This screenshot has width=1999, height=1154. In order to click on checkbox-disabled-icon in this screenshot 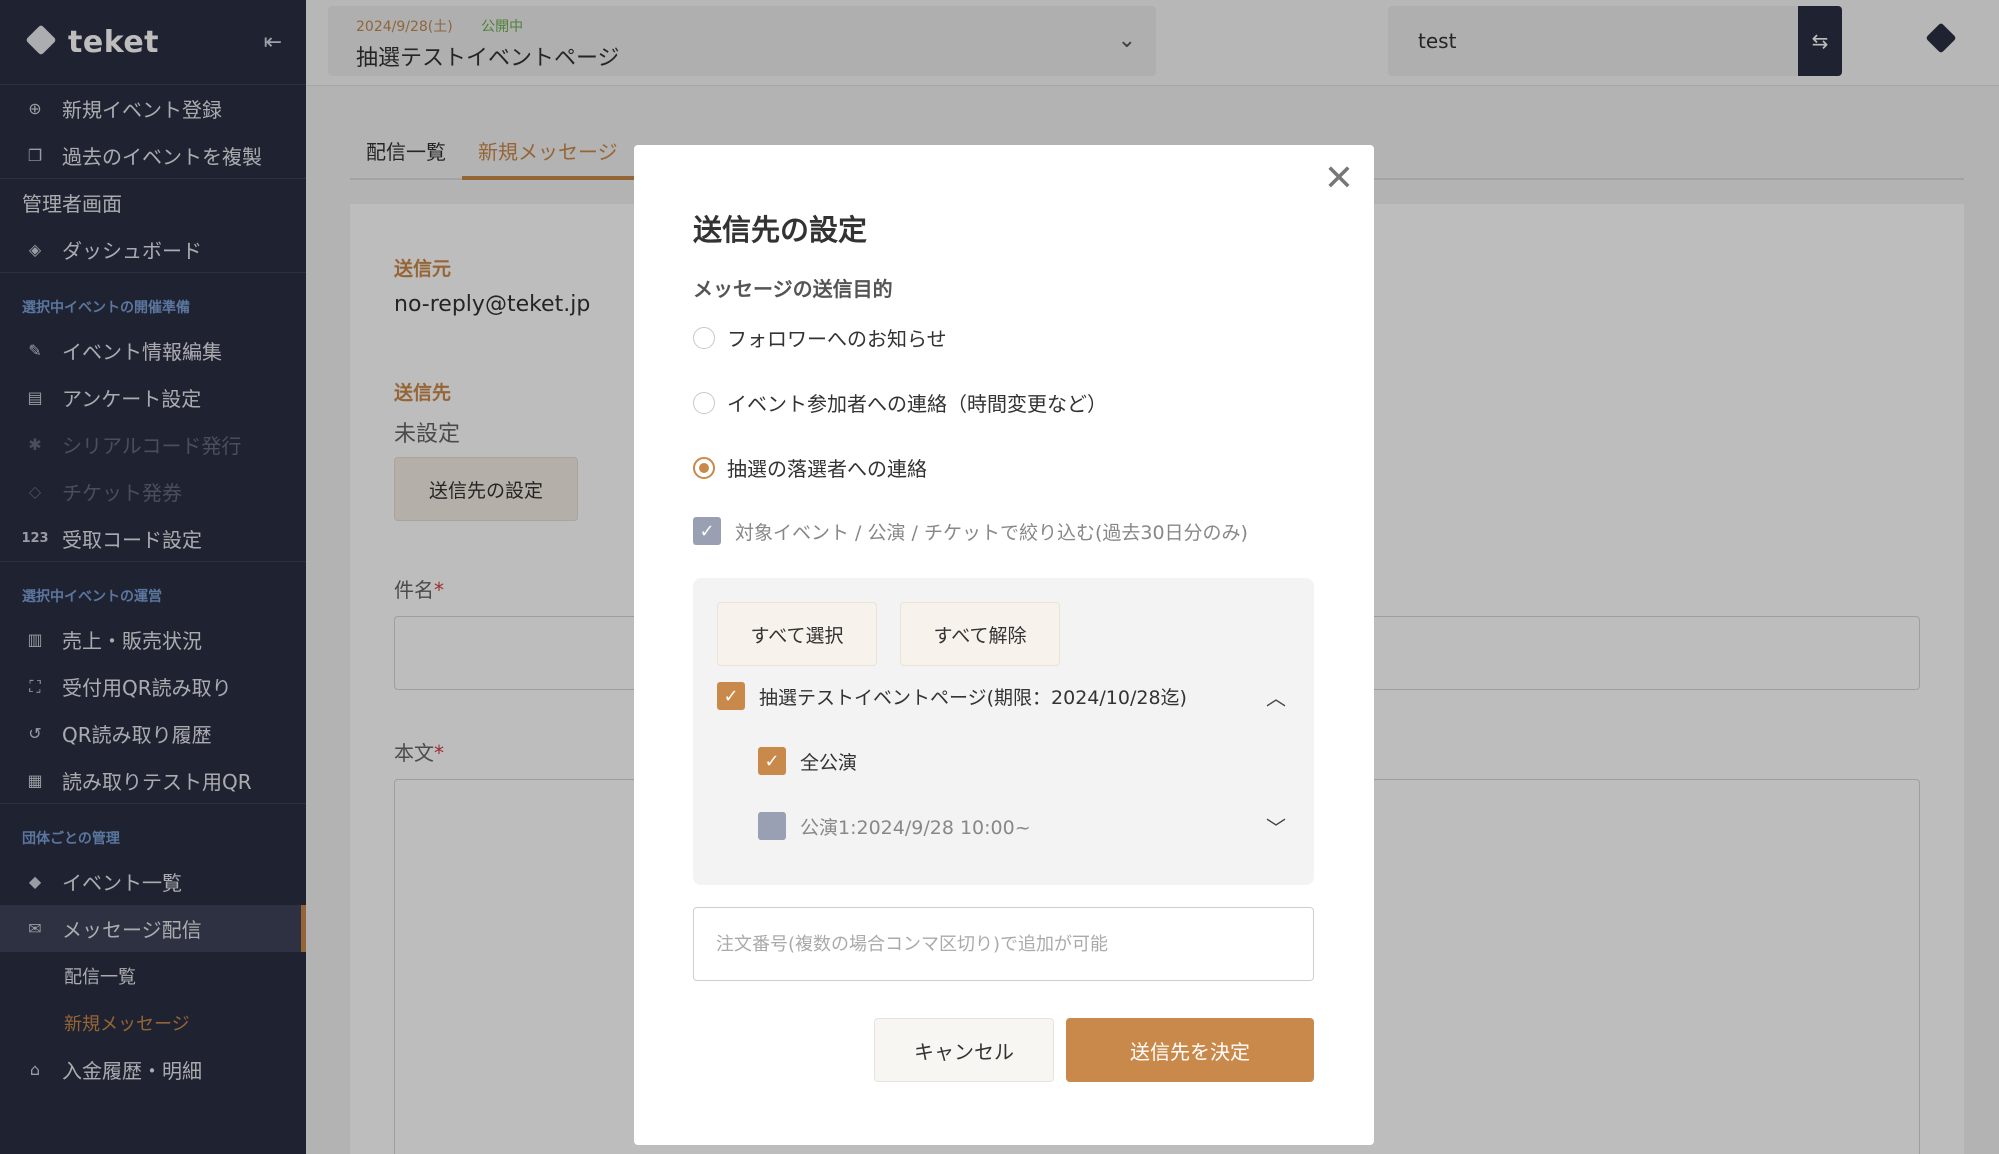, I will do `click(772, 826)`.